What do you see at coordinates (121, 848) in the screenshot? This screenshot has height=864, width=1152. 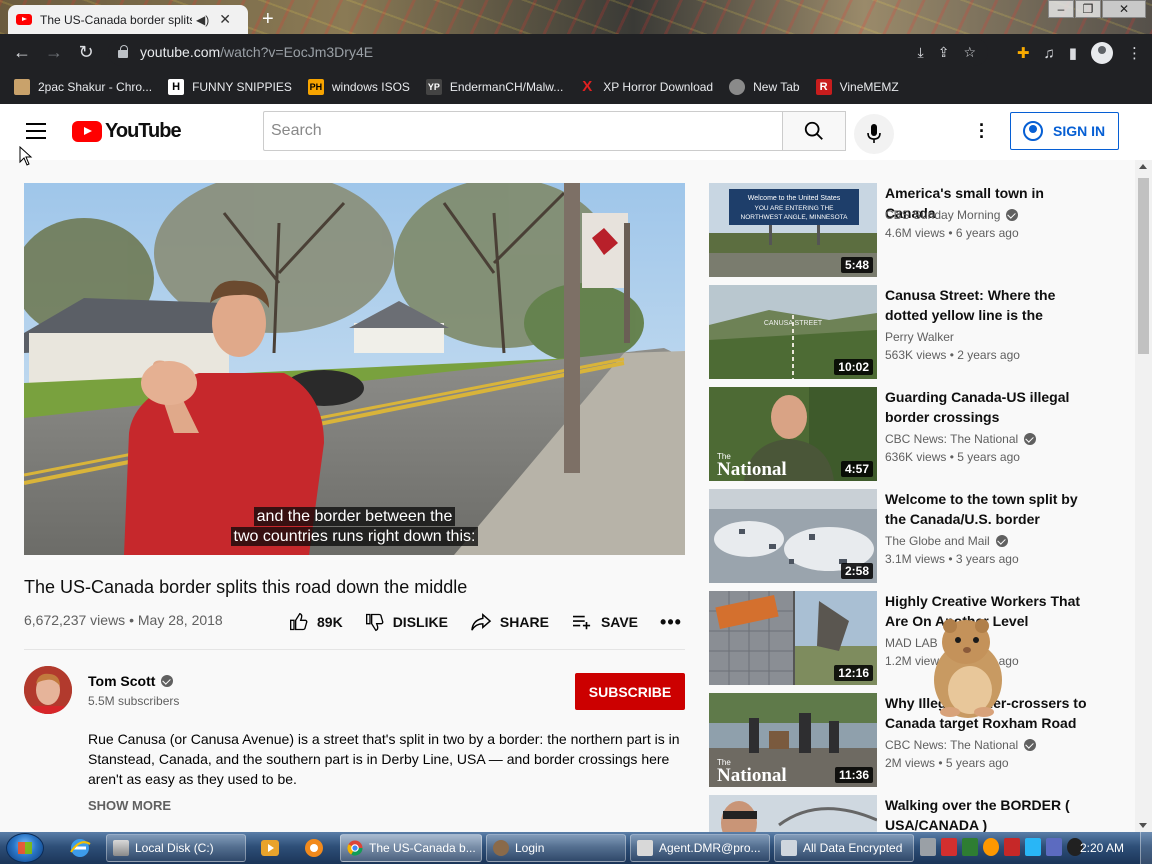 I see `drive-icon` at bounding box center [121, 848].